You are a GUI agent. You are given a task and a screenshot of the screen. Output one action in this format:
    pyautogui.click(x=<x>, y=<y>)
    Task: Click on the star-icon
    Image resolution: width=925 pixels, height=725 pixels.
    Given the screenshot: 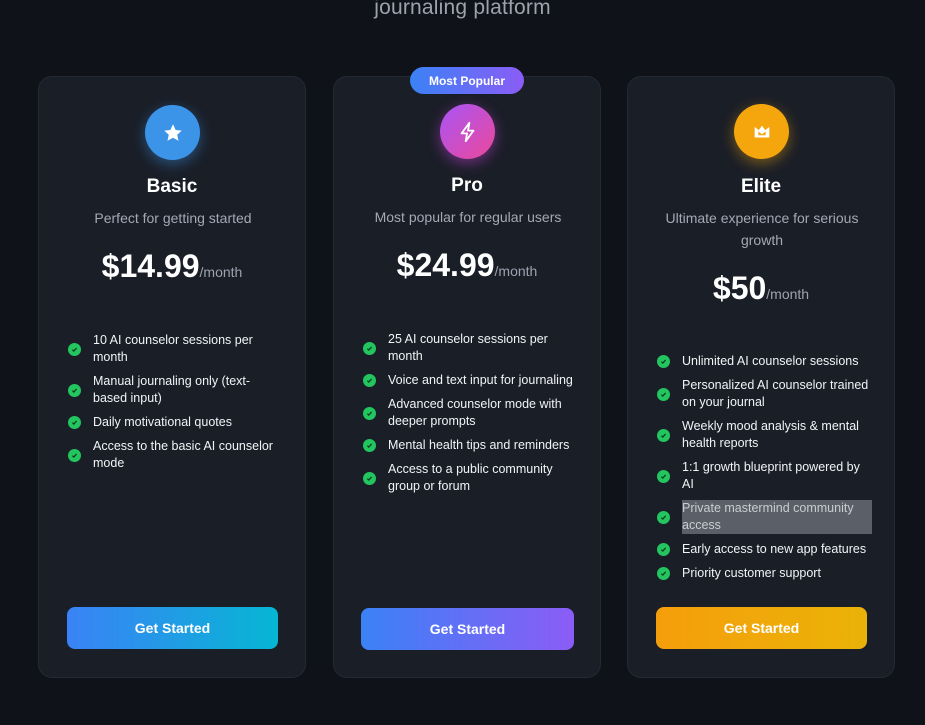 What is the action you would take?
    pyautogui.click(x=172, y=132)
    